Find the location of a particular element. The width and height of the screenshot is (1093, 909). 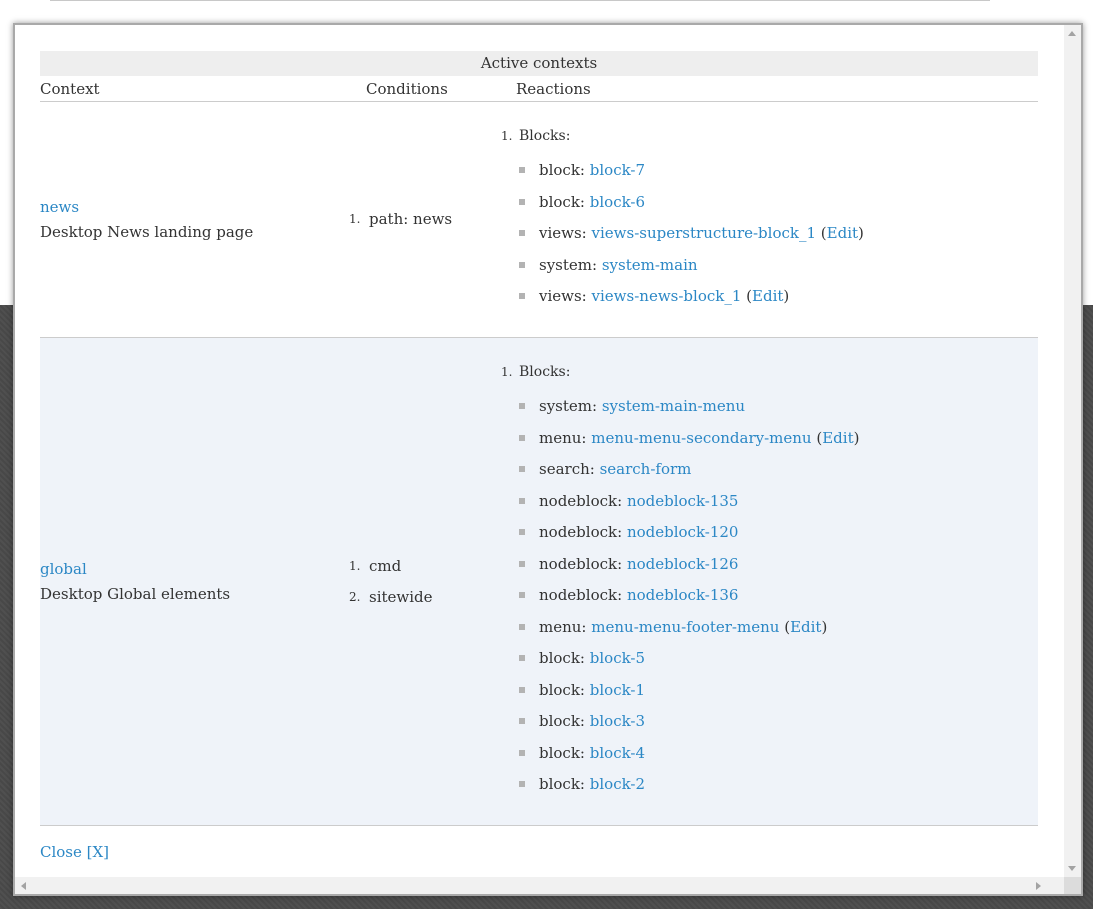

conditions-list: 1. cmd 2. sitewide is located at coordinates (432, 582).